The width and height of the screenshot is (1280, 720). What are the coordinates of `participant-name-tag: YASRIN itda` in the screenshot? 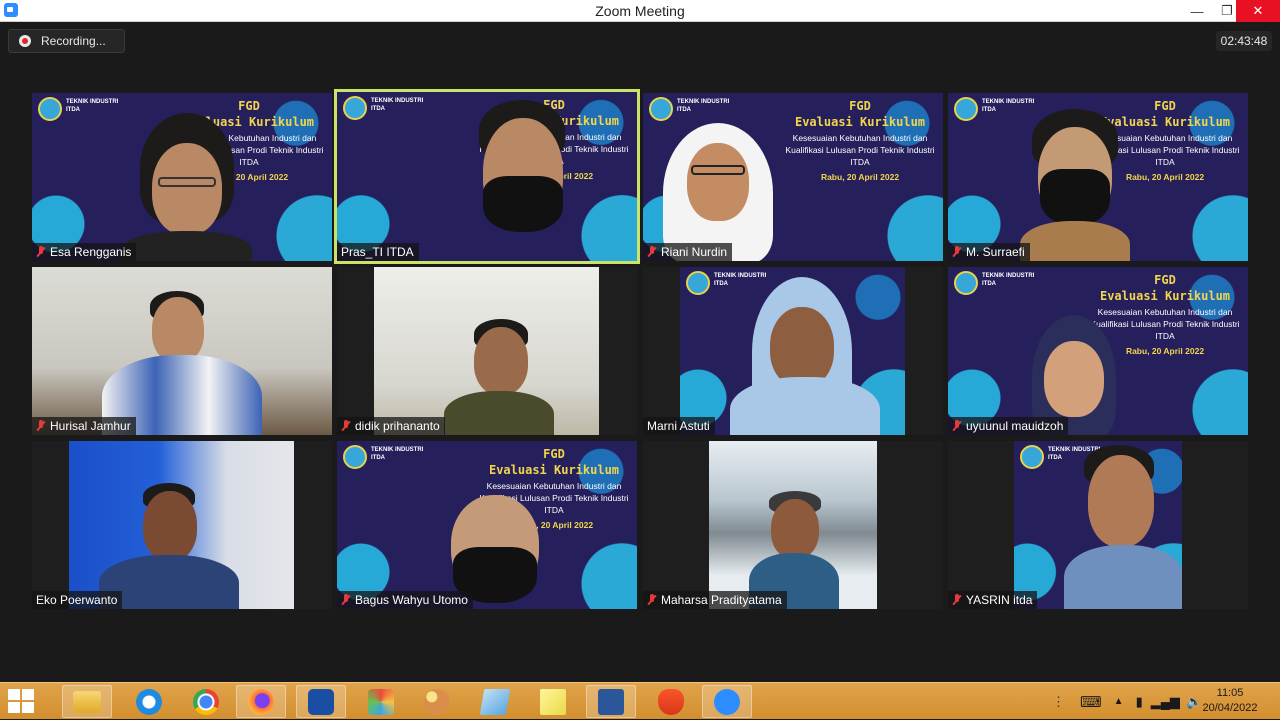 It's located at (993, 600).